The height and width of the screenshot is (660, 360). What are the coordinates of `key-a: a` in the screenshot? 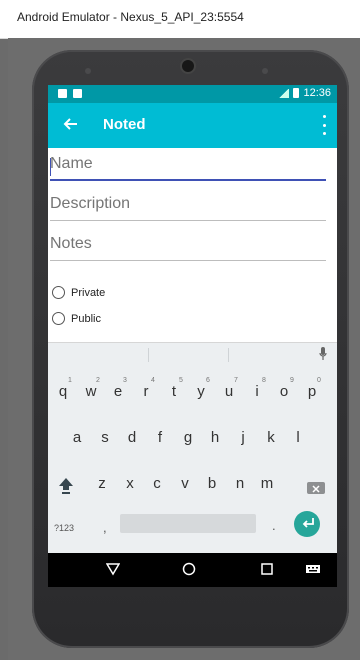 It's located at (77, 437).